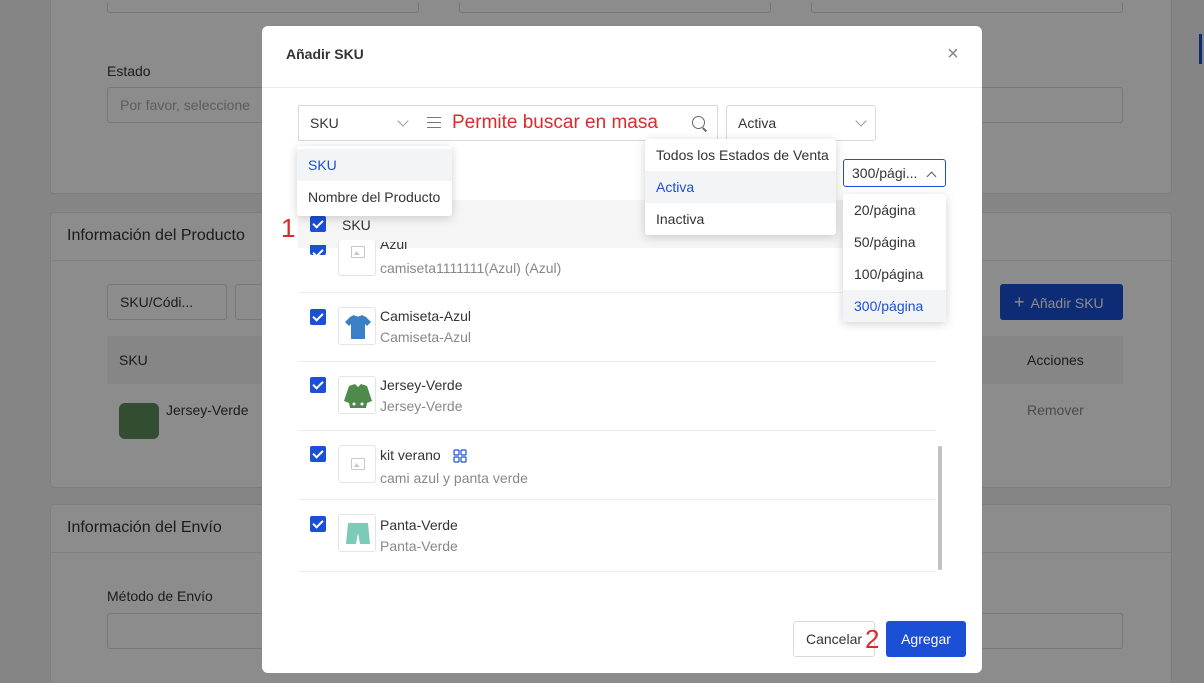 The width and height of the screenshot is (1204, 683). What do you see at coordinates (834, 639) in the screenshot?
I see `cancel-button: Cancelar` at bounding box center [834, 639].